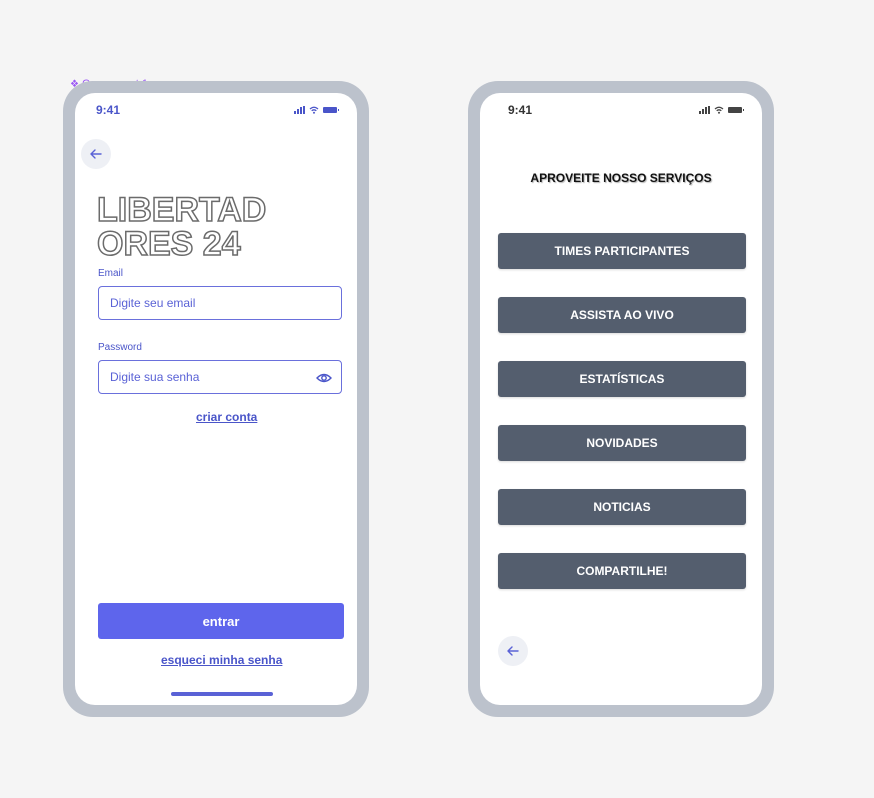  Describe the element at coordinates (621, 178) in the screenshot. I see `services-title: APROVEITE NOSSO SERVIÇOS` at that location.